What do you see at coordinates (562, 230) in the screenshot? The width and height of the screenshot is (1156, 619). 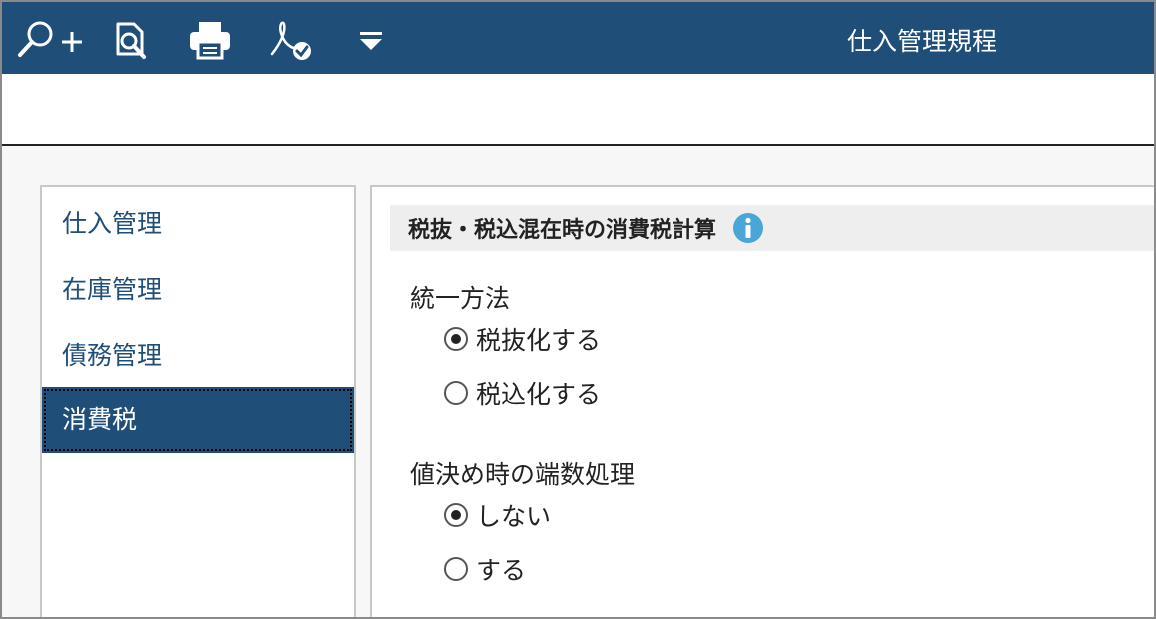 I see `section-title: 税抜・税込混在時の消費税計算` at bounding box center [562, 230].